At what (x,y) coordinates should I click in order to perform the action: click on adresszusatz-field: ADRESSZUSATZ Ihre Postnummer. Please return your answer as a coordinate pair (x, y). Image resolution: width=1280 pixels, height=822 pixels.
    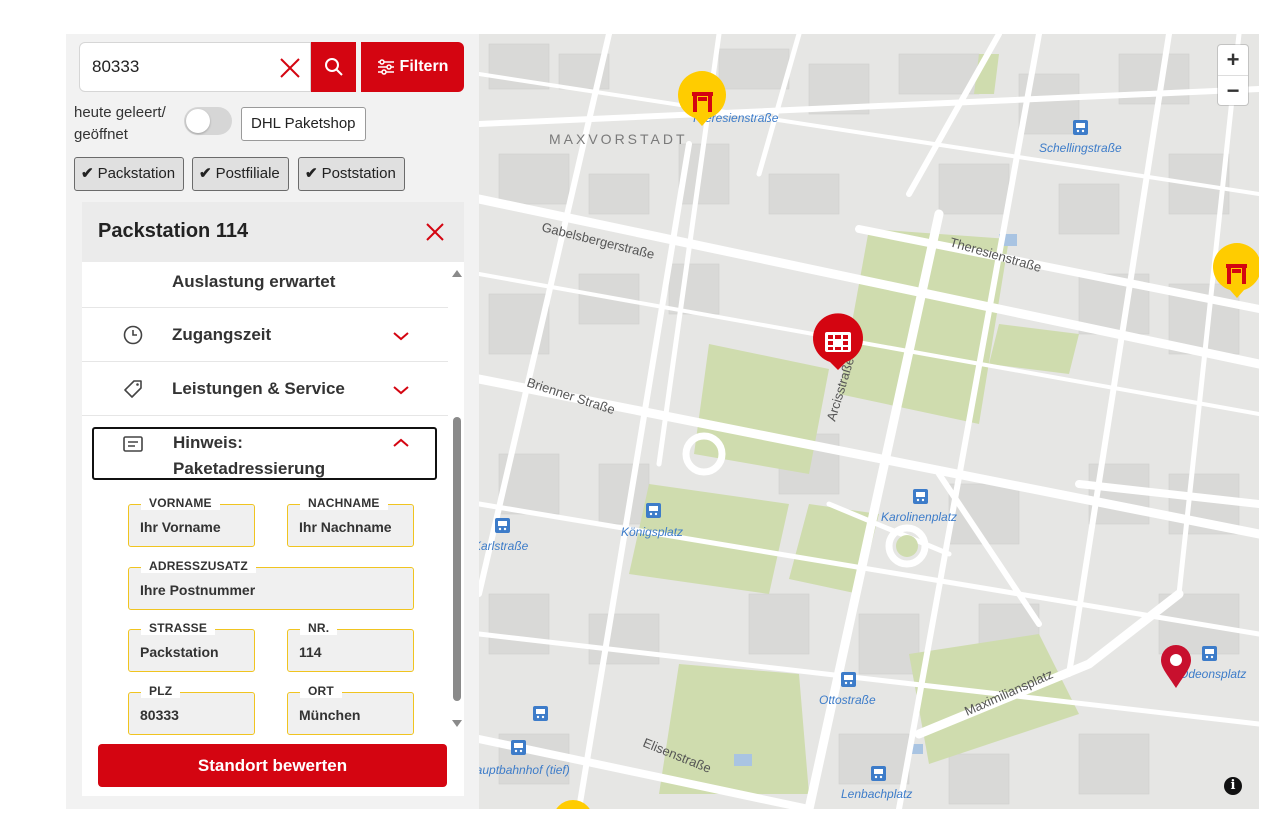
    Looking at the image, I should click on (271, 584).